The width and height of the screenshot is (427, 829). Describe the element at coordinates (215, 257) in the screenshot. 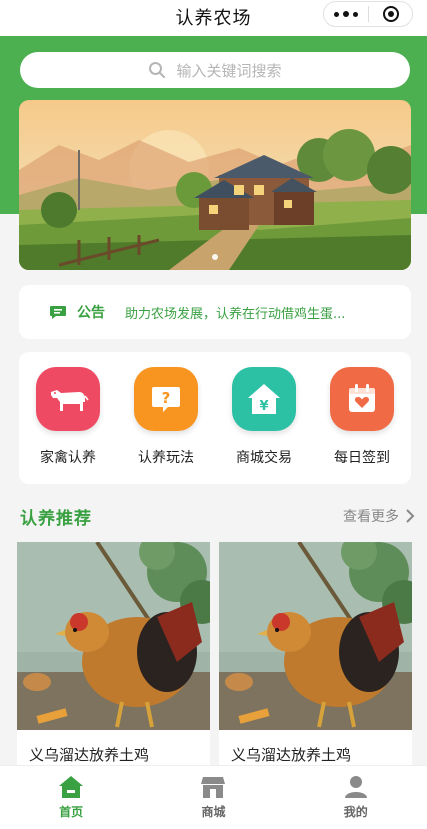

I see `carousel-indicator` at that location.